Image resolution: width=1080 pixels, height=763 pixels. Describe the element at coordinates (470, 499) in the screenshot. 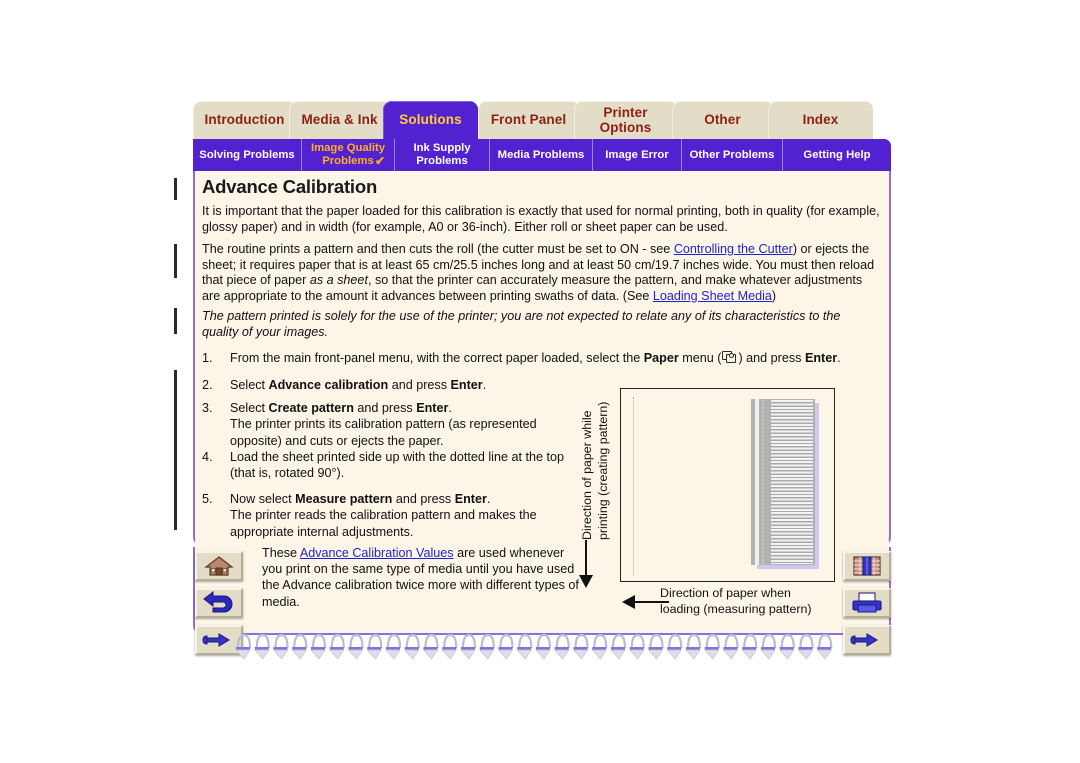

I see `step-5-bold-enter: Enter` at that location.